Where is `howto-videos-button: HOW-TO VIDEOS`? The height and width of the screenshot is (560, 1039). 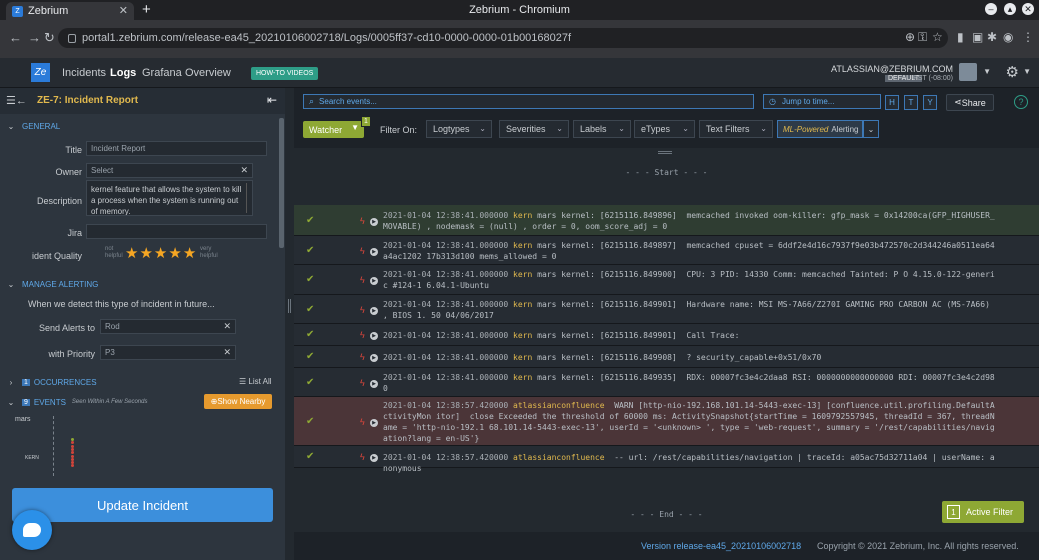
howto-videos-button: HOW-TO VIDEOS is located at coordinates (285, 73).